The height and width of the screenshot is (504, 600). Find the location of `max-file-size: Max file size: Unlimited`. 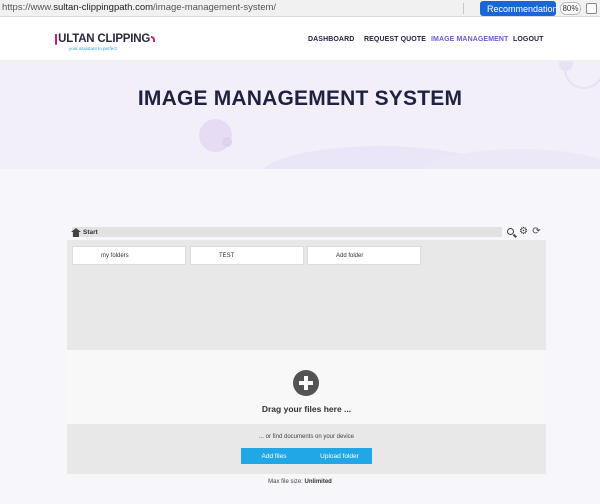

max-file-size: Max file size: Unlimited is located at coordinates (300, 482).